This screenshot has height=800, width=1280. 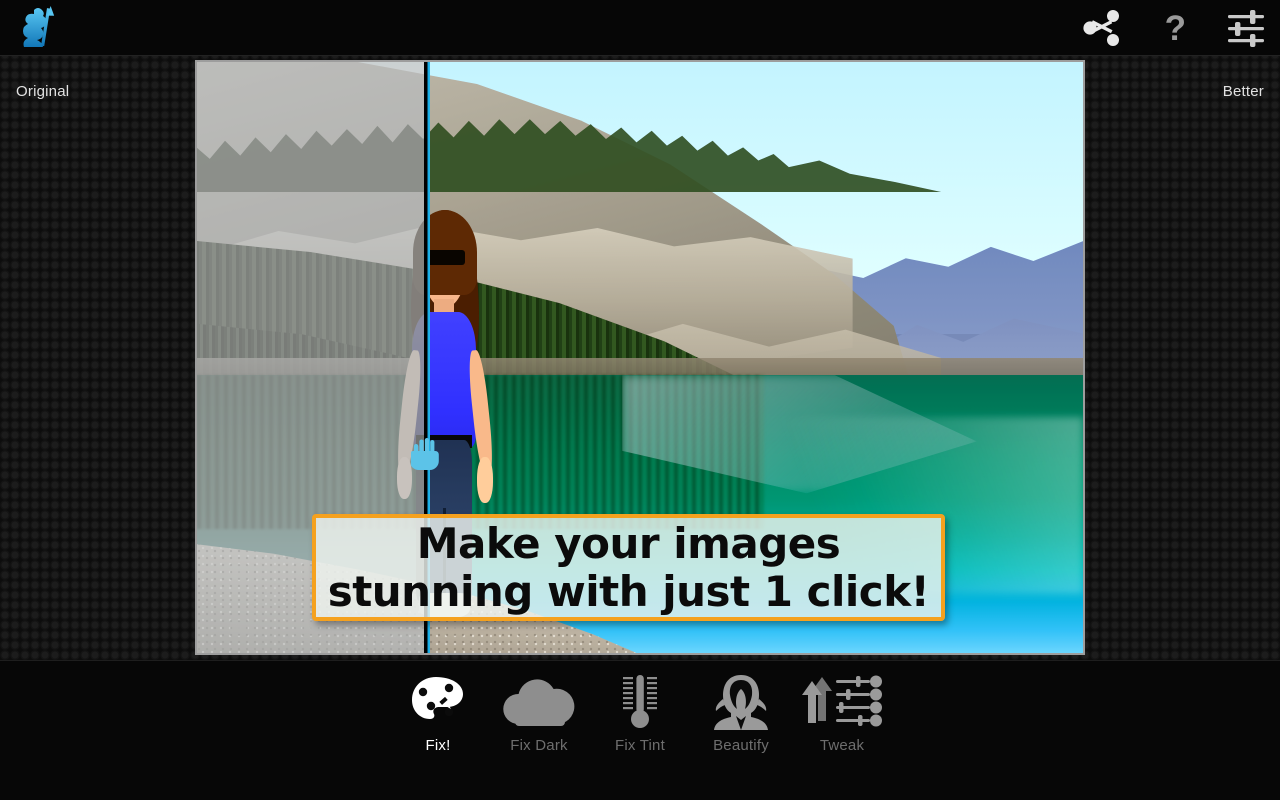 I want to click on arrows-sliders-icon, so click(x=842, y=702).